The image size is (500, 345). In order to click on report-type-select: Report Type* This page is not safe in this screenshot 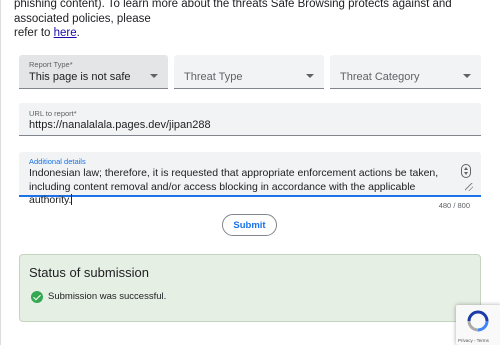, I will do `click(93, 72)`.